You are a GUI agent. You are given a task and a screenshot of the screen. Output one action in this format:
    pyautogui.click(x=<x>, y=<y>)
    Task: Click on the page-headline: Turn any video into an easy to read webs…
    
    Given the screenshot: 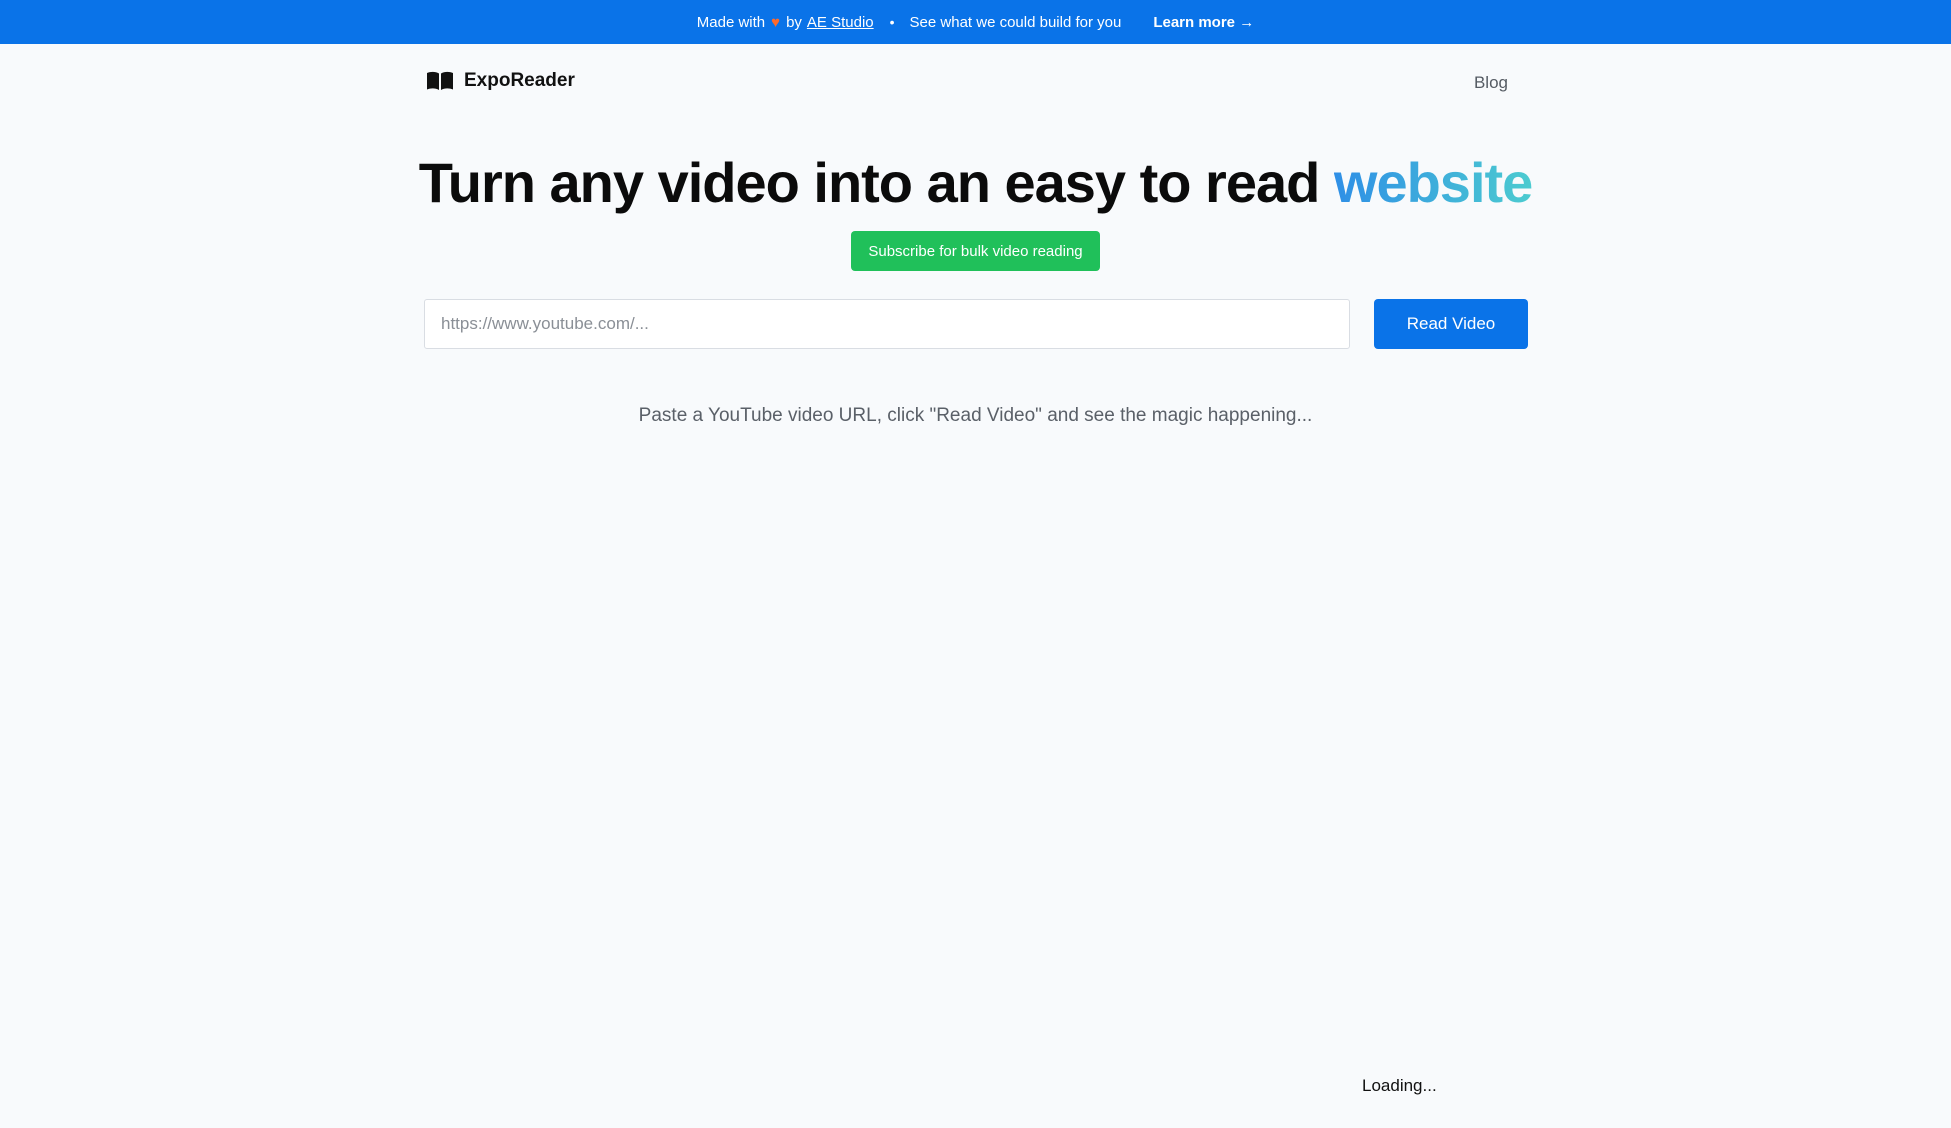 What is the action you would take?
    pyautogui.click(x=975, y=182)
    